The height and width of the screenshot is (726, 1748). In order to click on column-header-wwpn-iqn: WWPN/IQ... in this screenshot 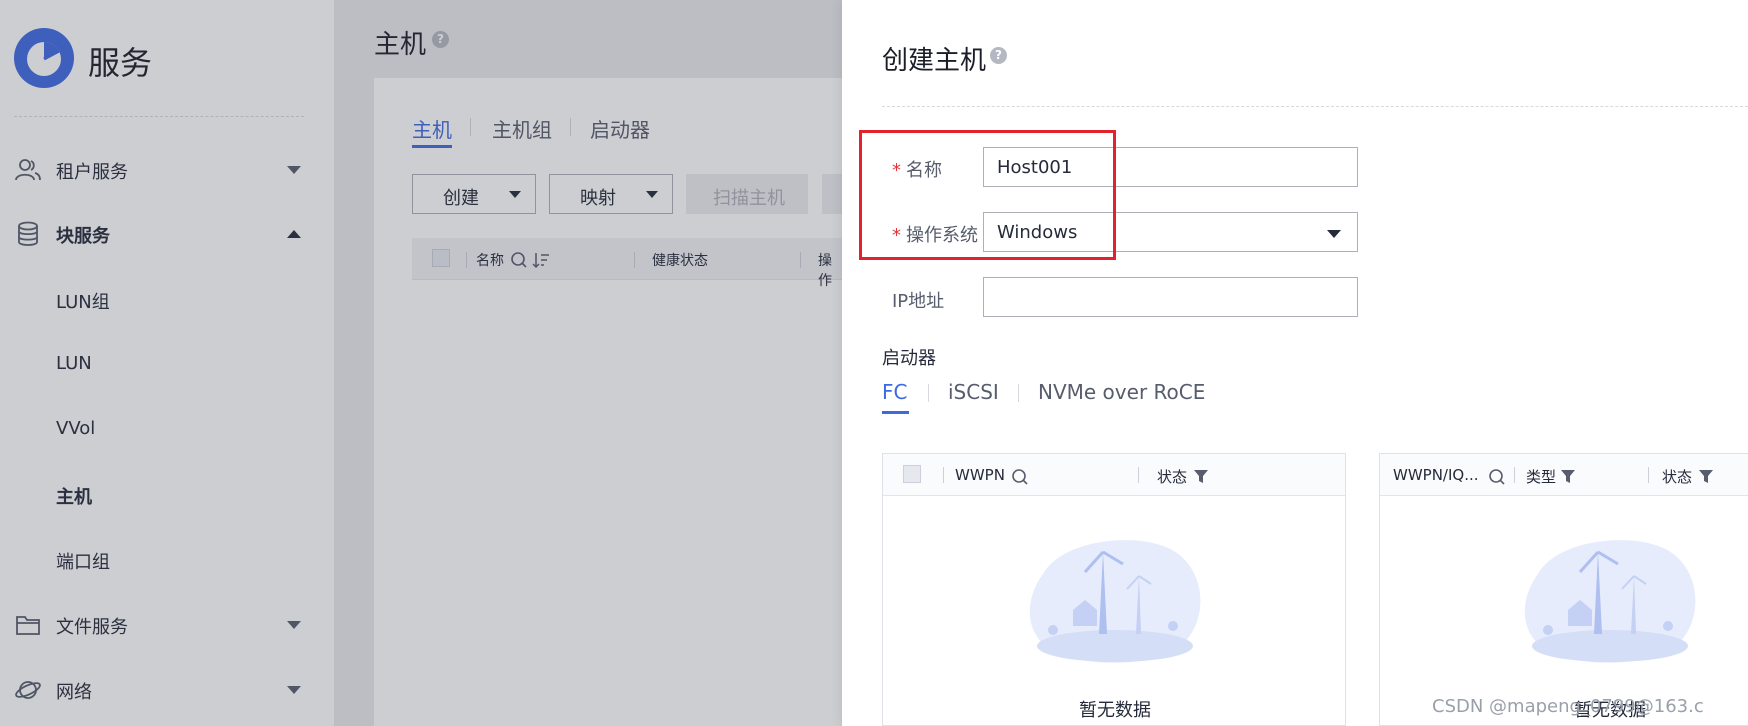, I will do `click(1436, 475)`.